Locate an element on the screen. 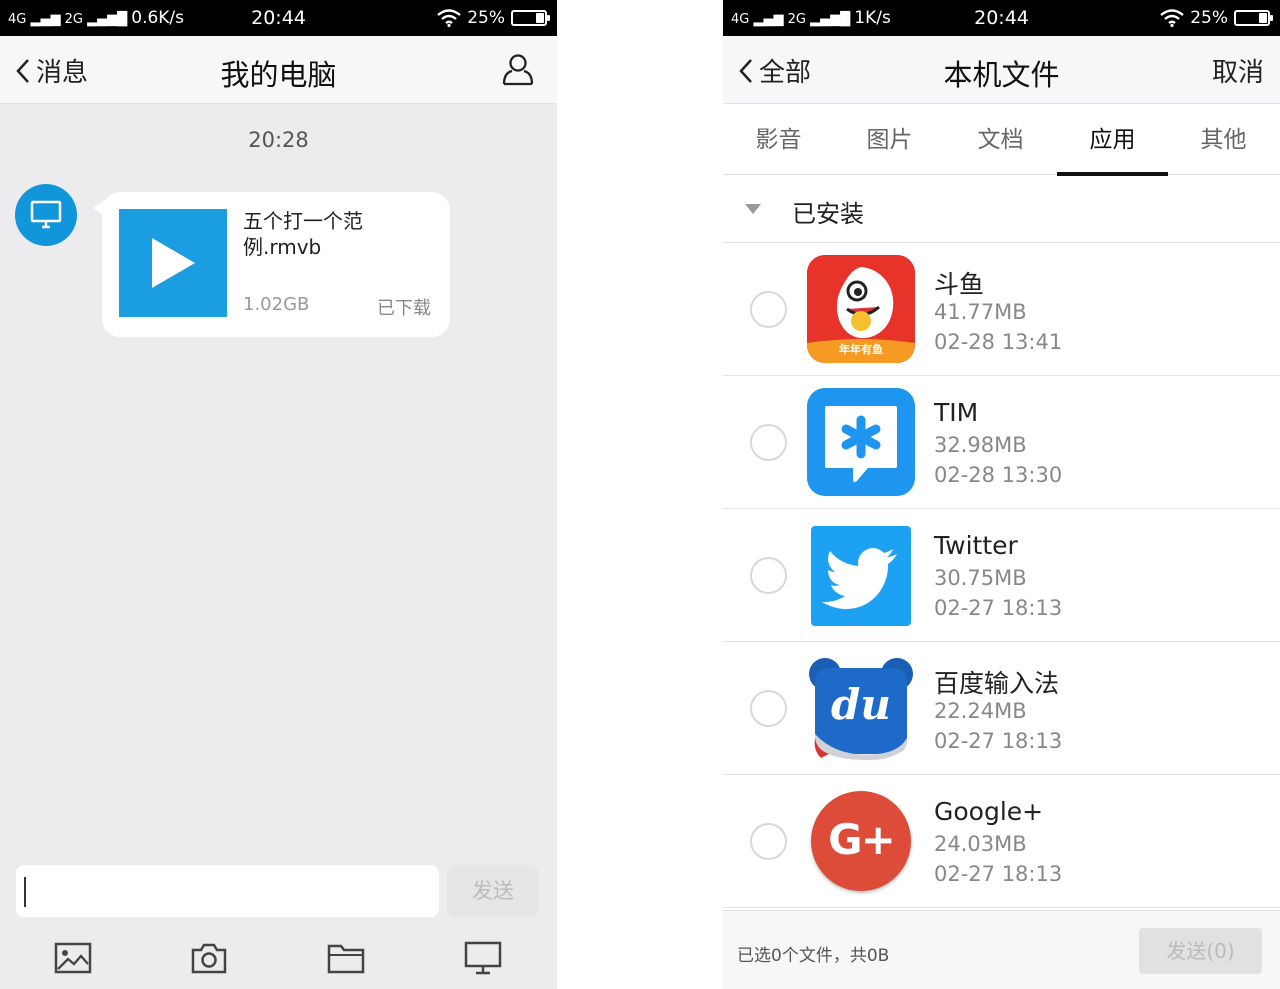  image-icon is located at coordinates (73, 958).